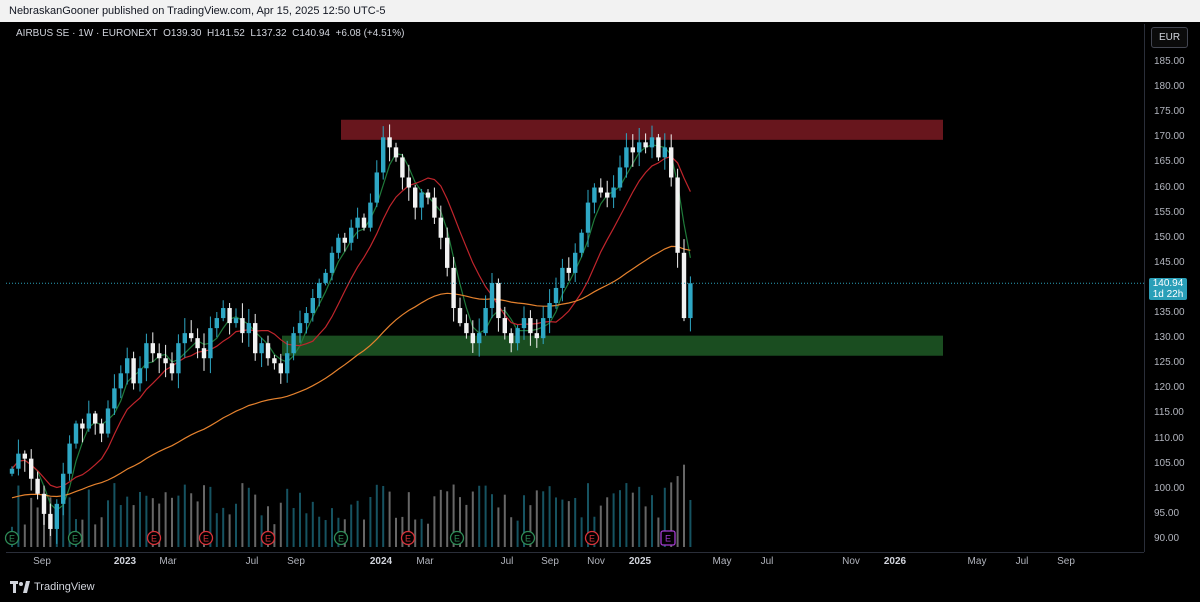 The image size is (1200, 602). I want to click on last-price-value: 140.94, so click(1168, 283).